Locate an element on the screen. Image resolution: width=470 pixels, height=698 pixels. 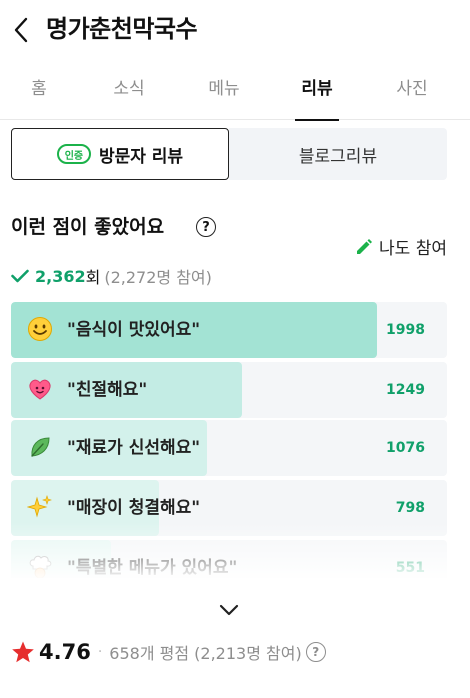
keyword-count: 1076 is located at coordinates (405, 448).